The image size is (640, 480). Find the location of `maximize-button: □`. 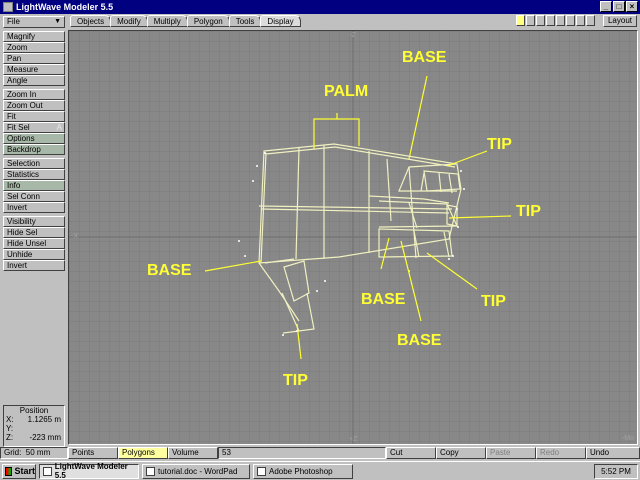

maximize-button: □ is located at coordinates (619, 6).